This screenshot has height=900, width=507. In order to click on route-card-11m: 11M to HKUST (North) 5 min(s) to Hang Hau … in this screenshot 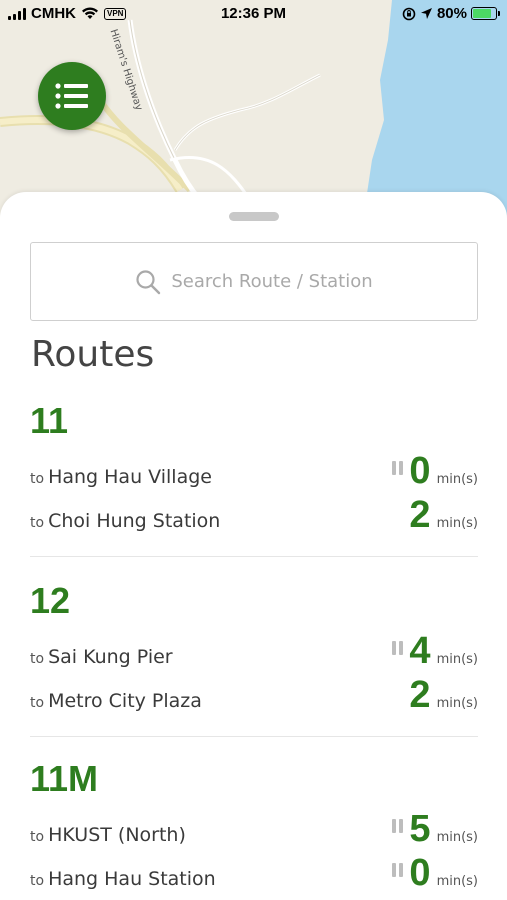, I will do `click(254, 829)`.